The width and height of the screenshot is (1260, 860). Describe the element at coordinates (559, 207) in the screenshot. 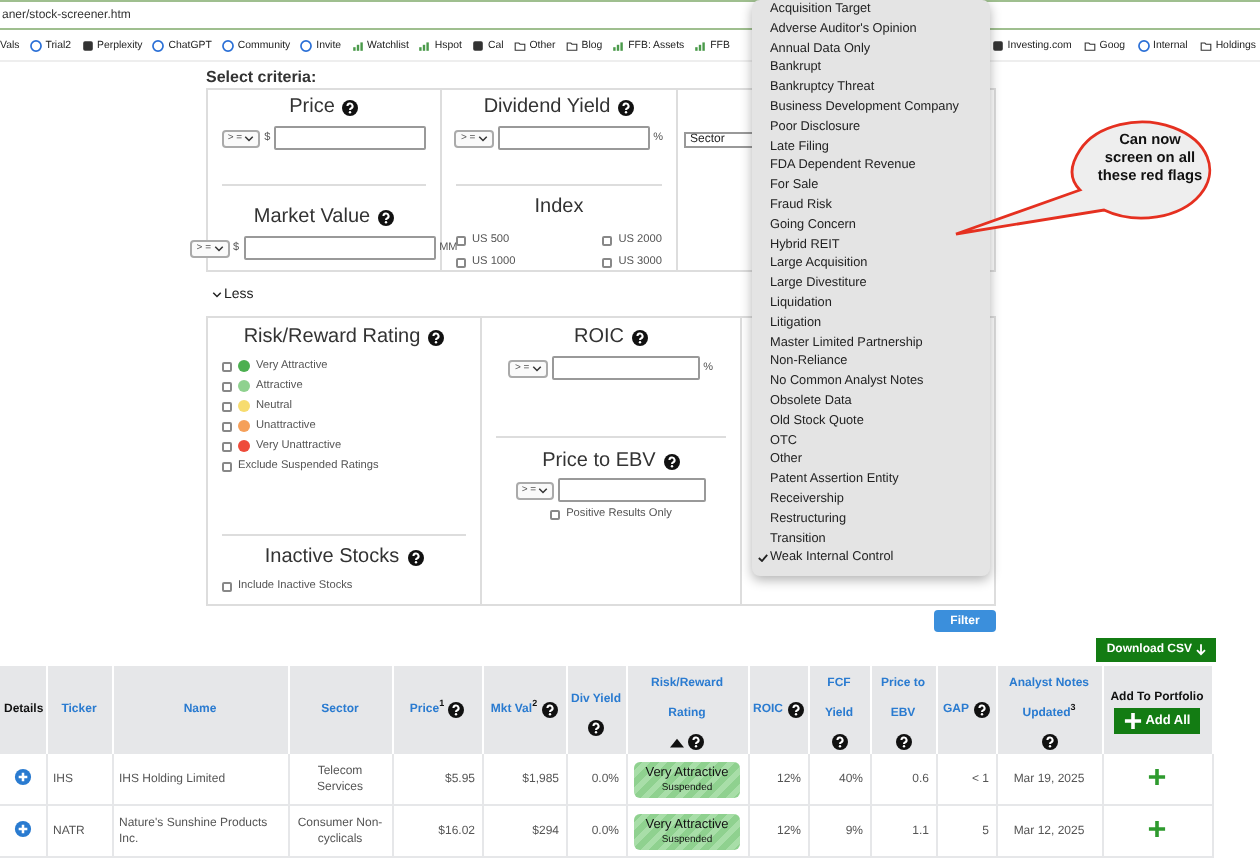

I see `filter-label: Index` at that location.